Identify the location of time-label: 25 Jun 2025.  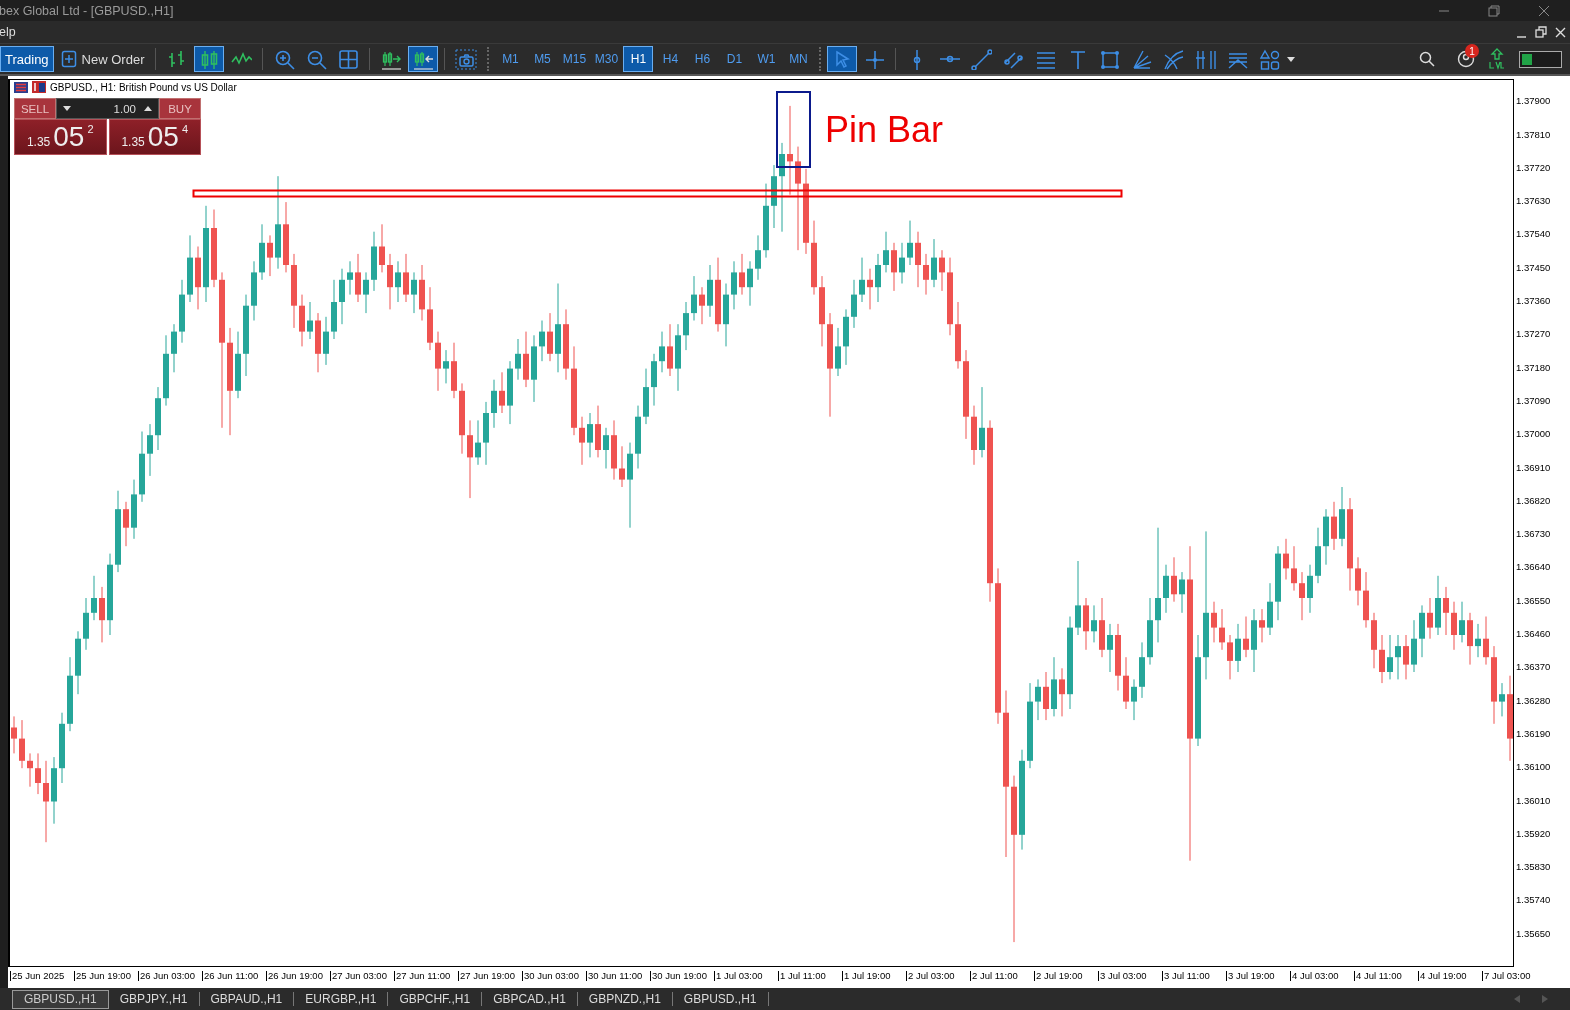
(37, 976).